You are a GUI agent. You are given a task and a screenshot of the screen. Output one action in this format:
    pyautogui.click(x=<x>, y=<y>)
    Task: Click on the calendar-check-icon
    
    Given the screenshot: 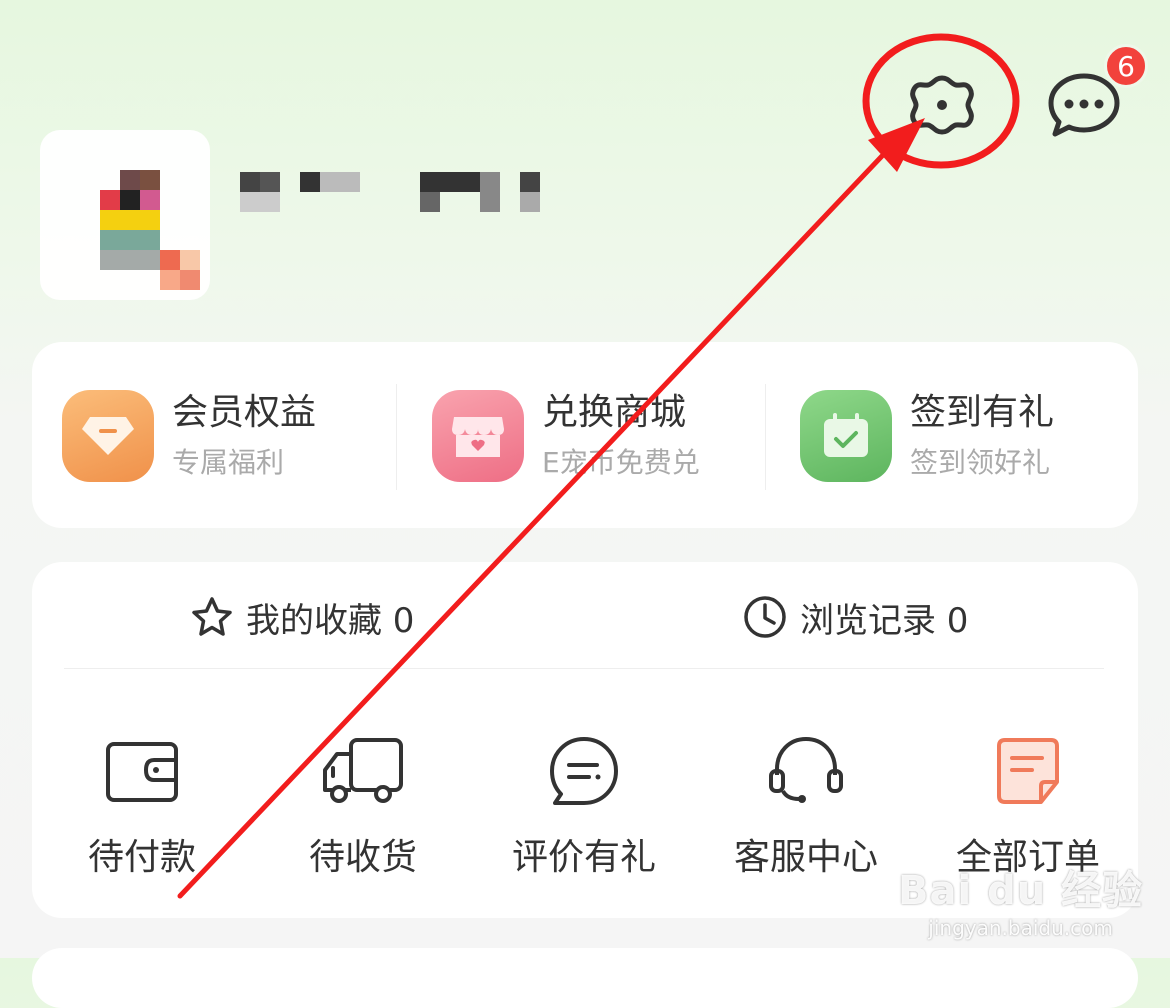 What is the action you would take?
    pyautogui.click(x=846, y=436)
    